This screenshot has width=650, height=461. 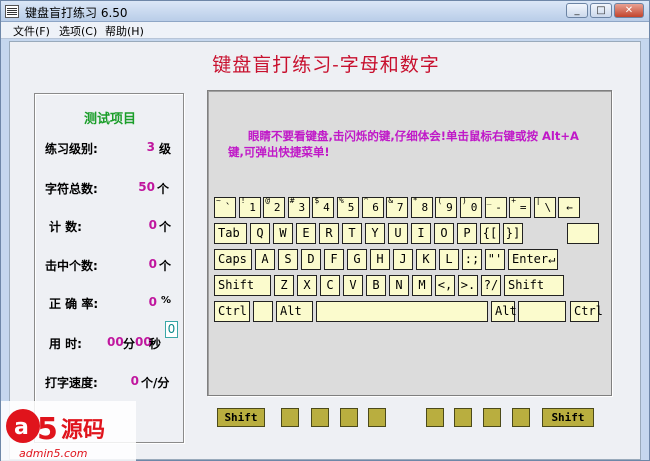 What do you see at coordinates (533, 259) in the screenshot?
I see `key-enter: Enter↵` at bounding box center [533, 259].